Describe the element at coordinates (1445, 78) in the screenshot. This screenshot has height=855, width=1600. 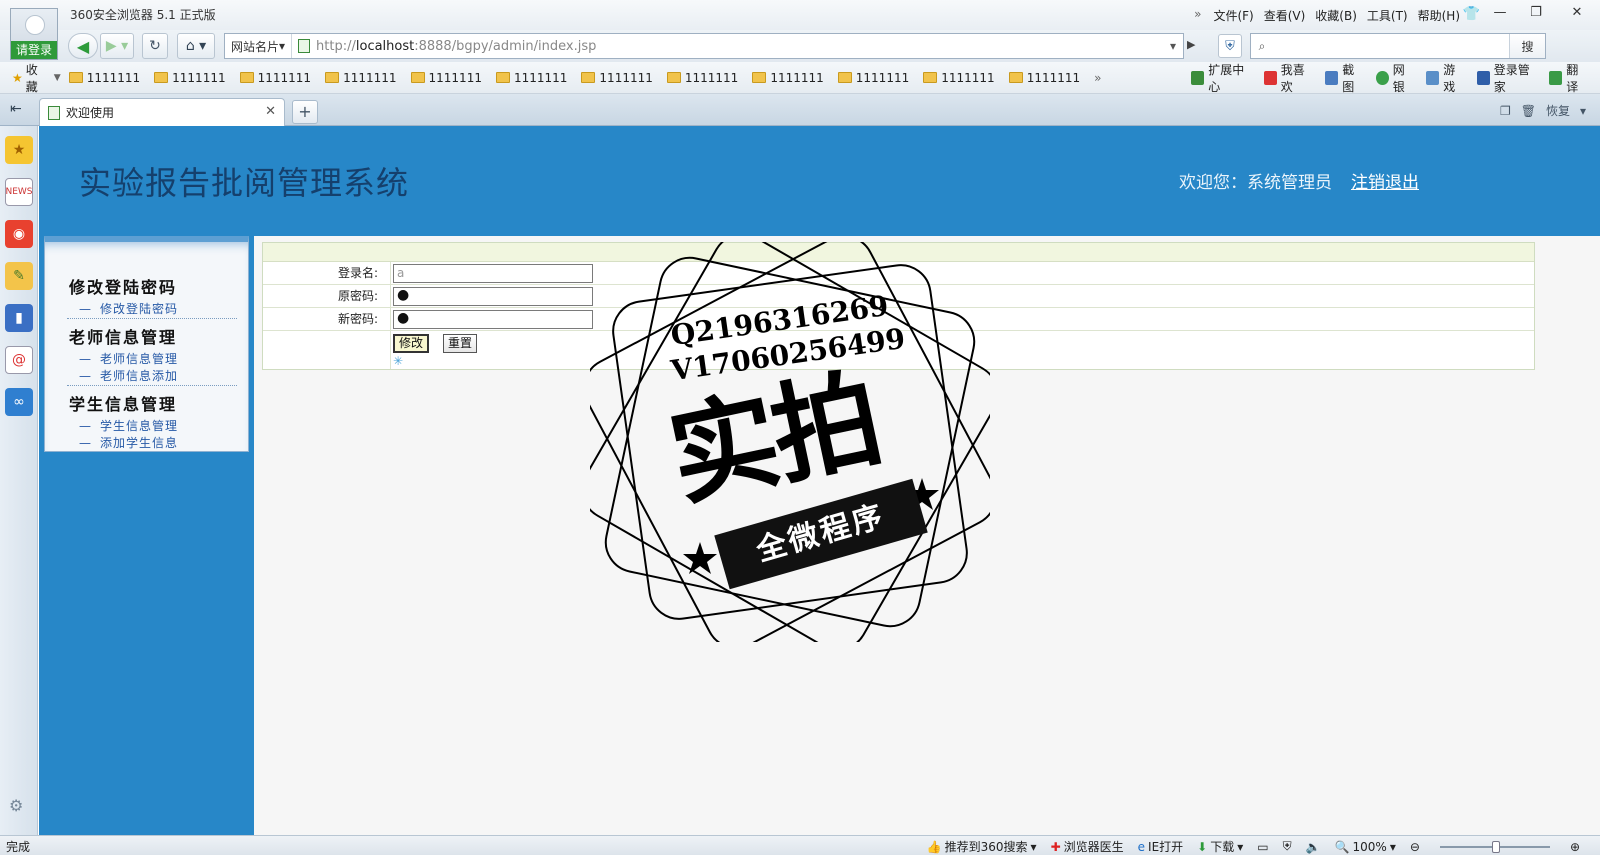
I see `extension-games: 游戏` at that location.